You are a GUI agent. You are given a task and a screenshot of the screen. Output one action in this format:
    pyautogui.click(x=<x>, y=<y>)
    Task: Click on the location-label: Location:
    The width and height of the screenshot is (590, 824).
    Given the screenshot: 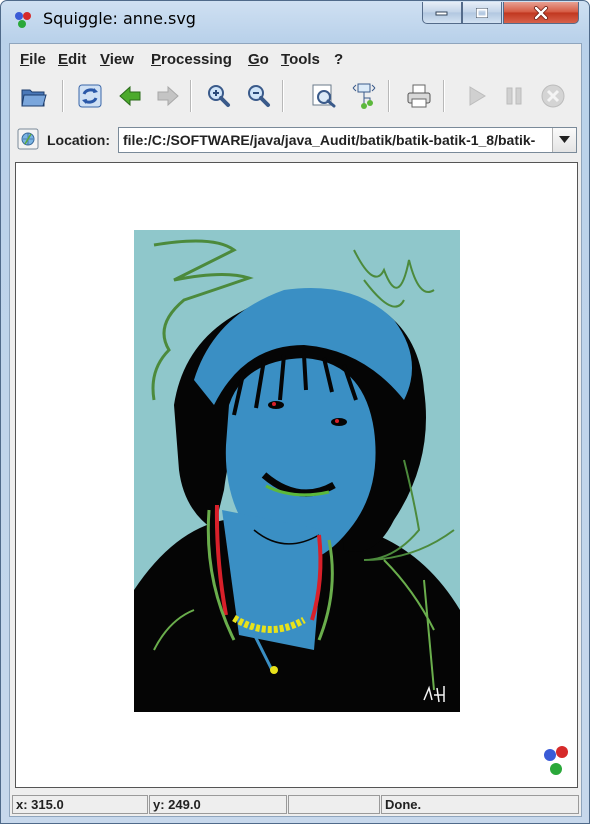 What is the action you would take?
    pyautogui.click(x=78, y=140)
    